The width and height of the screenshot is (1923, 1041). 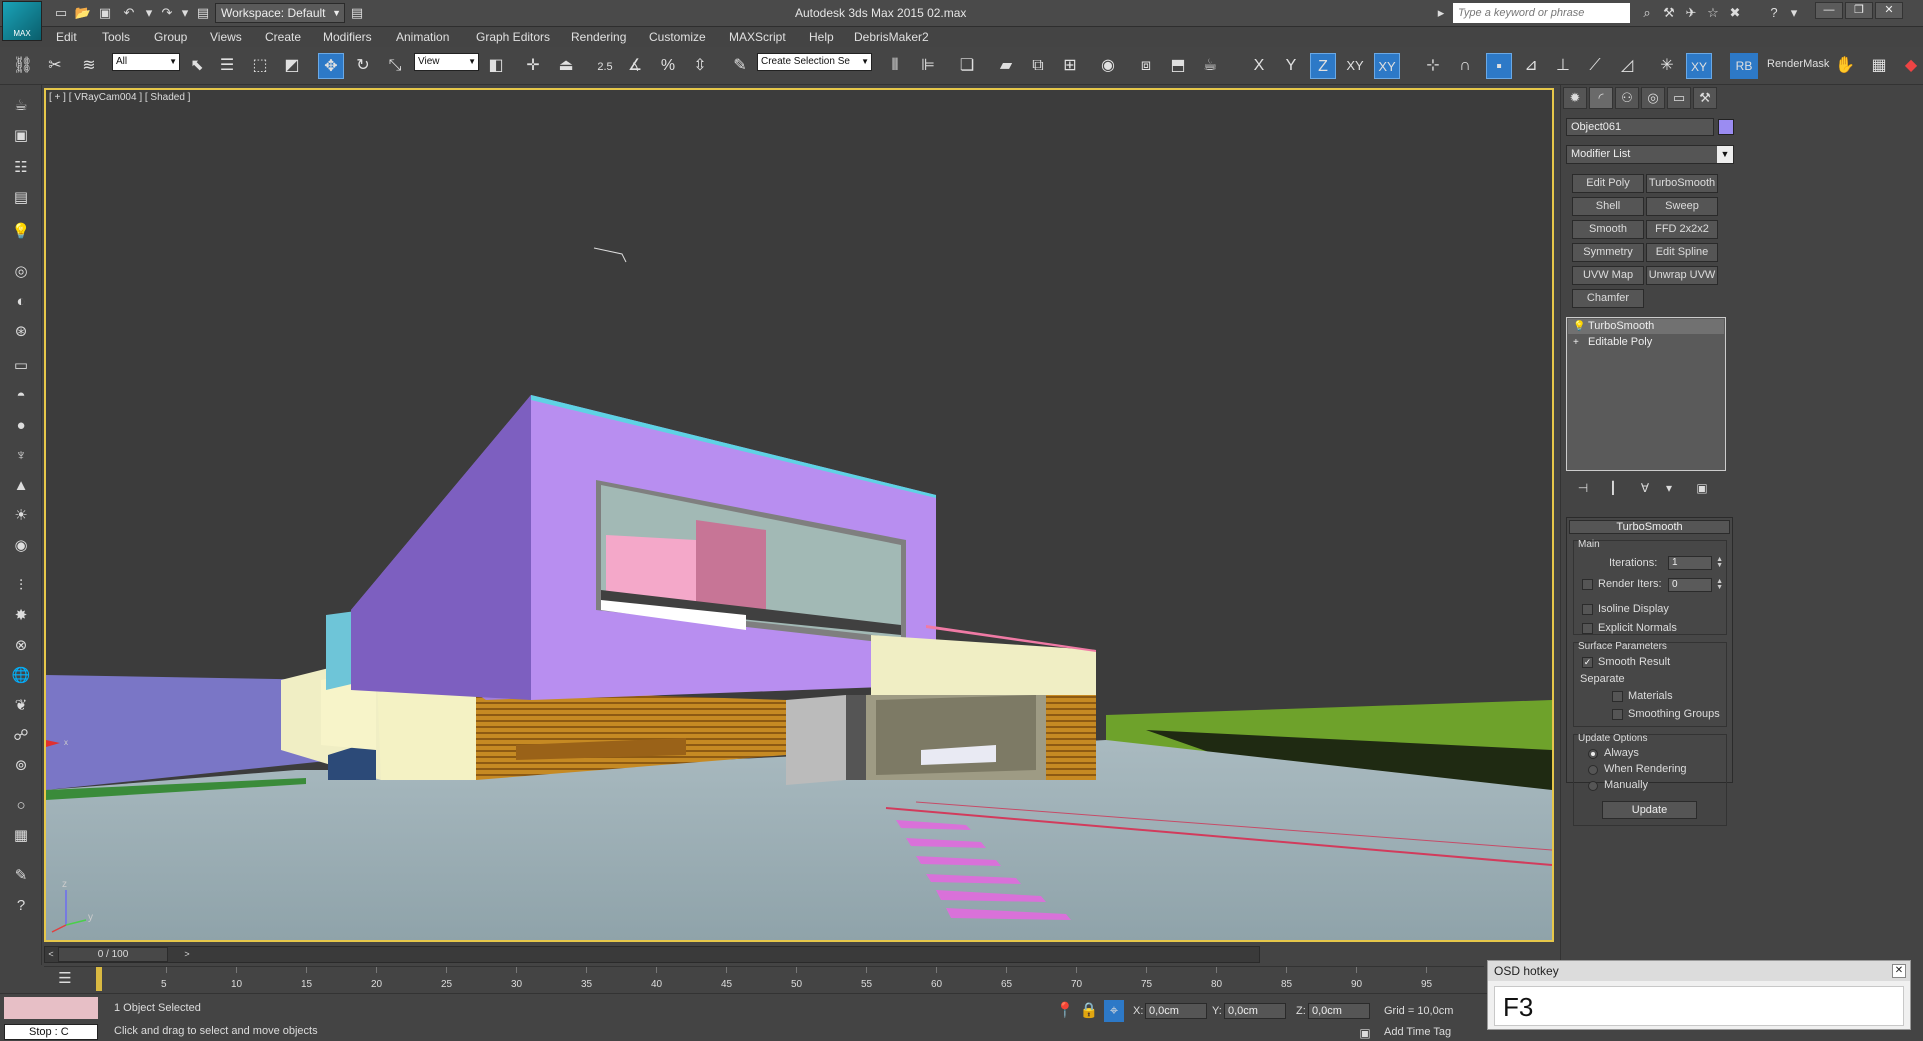 What do you see at coordinates (21, 106) in the screenshot?
I see `teapot-icon: ☕` at bounding box center [21, 106].